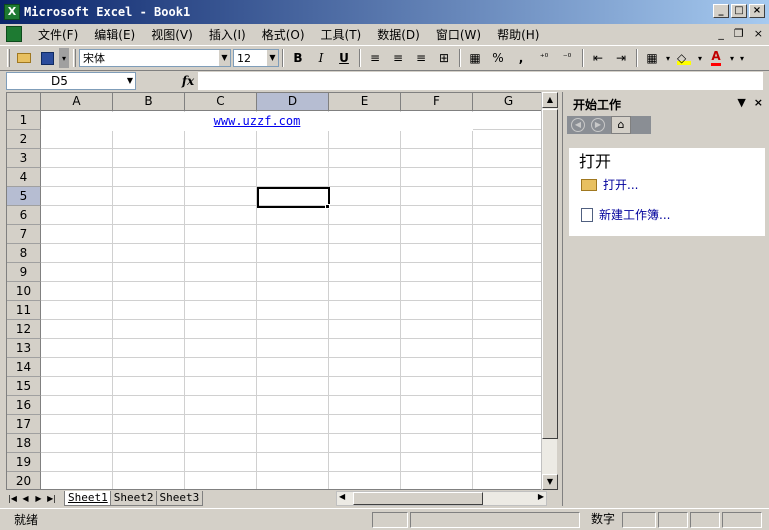 This screenshot has height=530, width=769. Describe the element at coordinates (283, 34) in the screenshot. I see `menu-format: 格式(O)` at that location.